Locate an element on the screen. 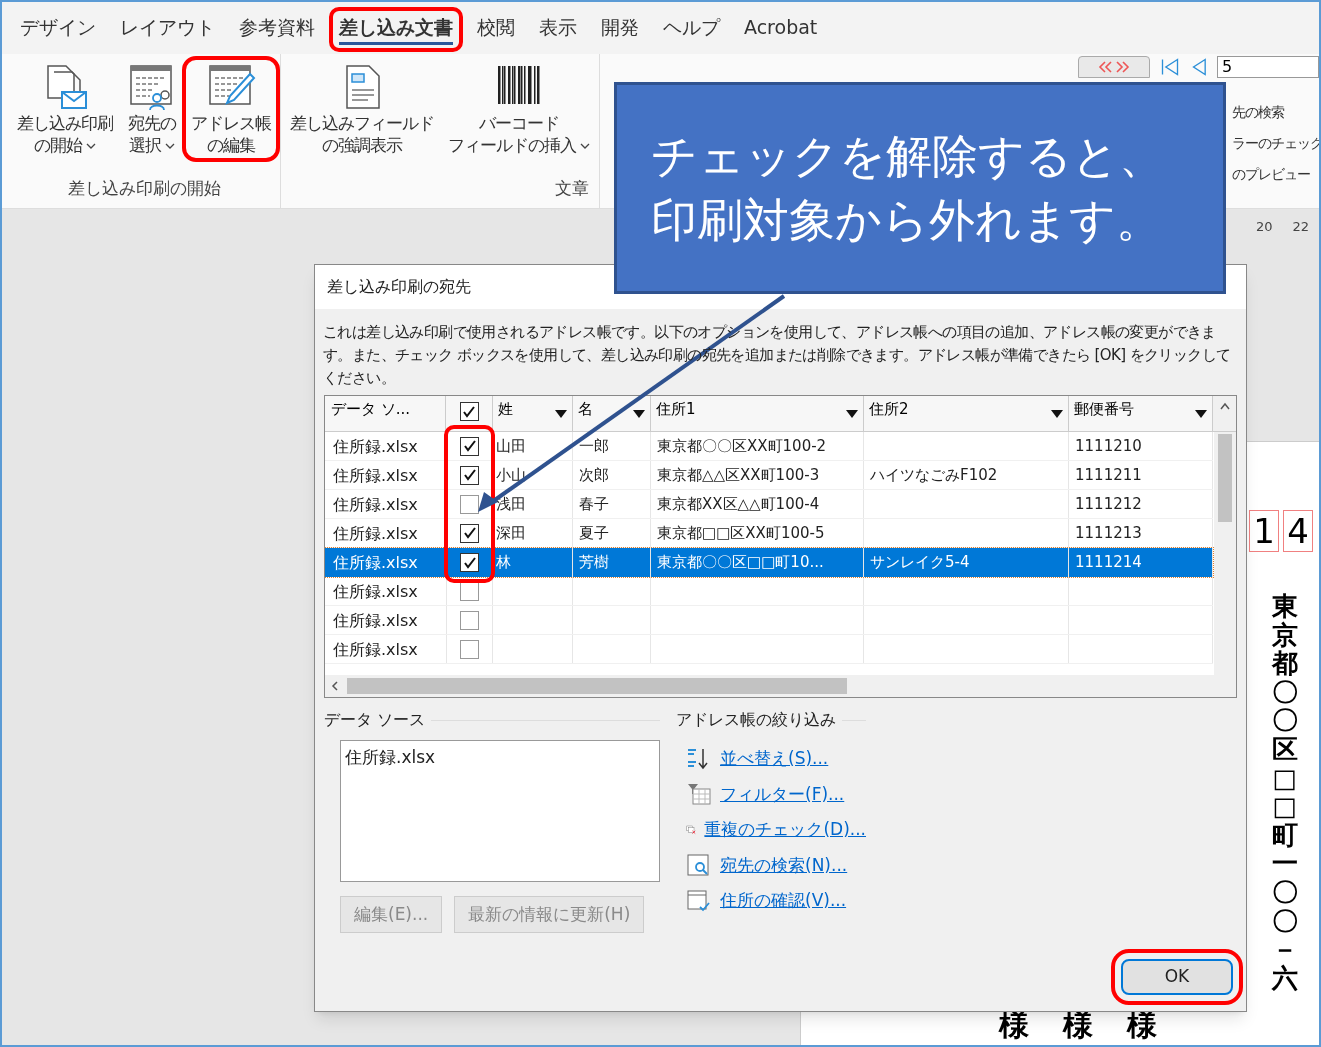 This screenshot has width=1321, height=1047. ribbon-tab: レイアウト is located at coordinates (167, 29).